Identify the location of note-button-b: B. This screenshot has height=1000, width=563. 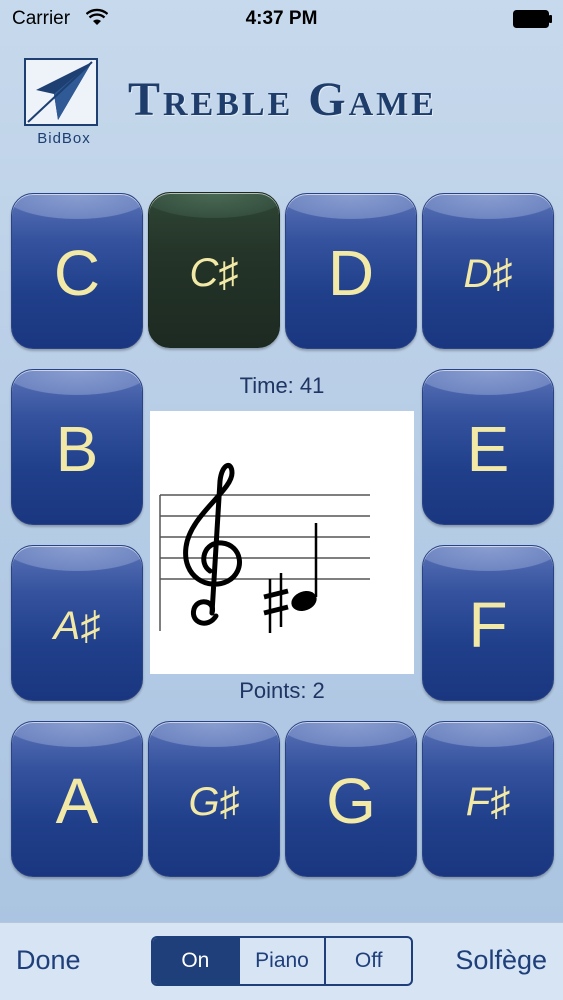
(77, 447).